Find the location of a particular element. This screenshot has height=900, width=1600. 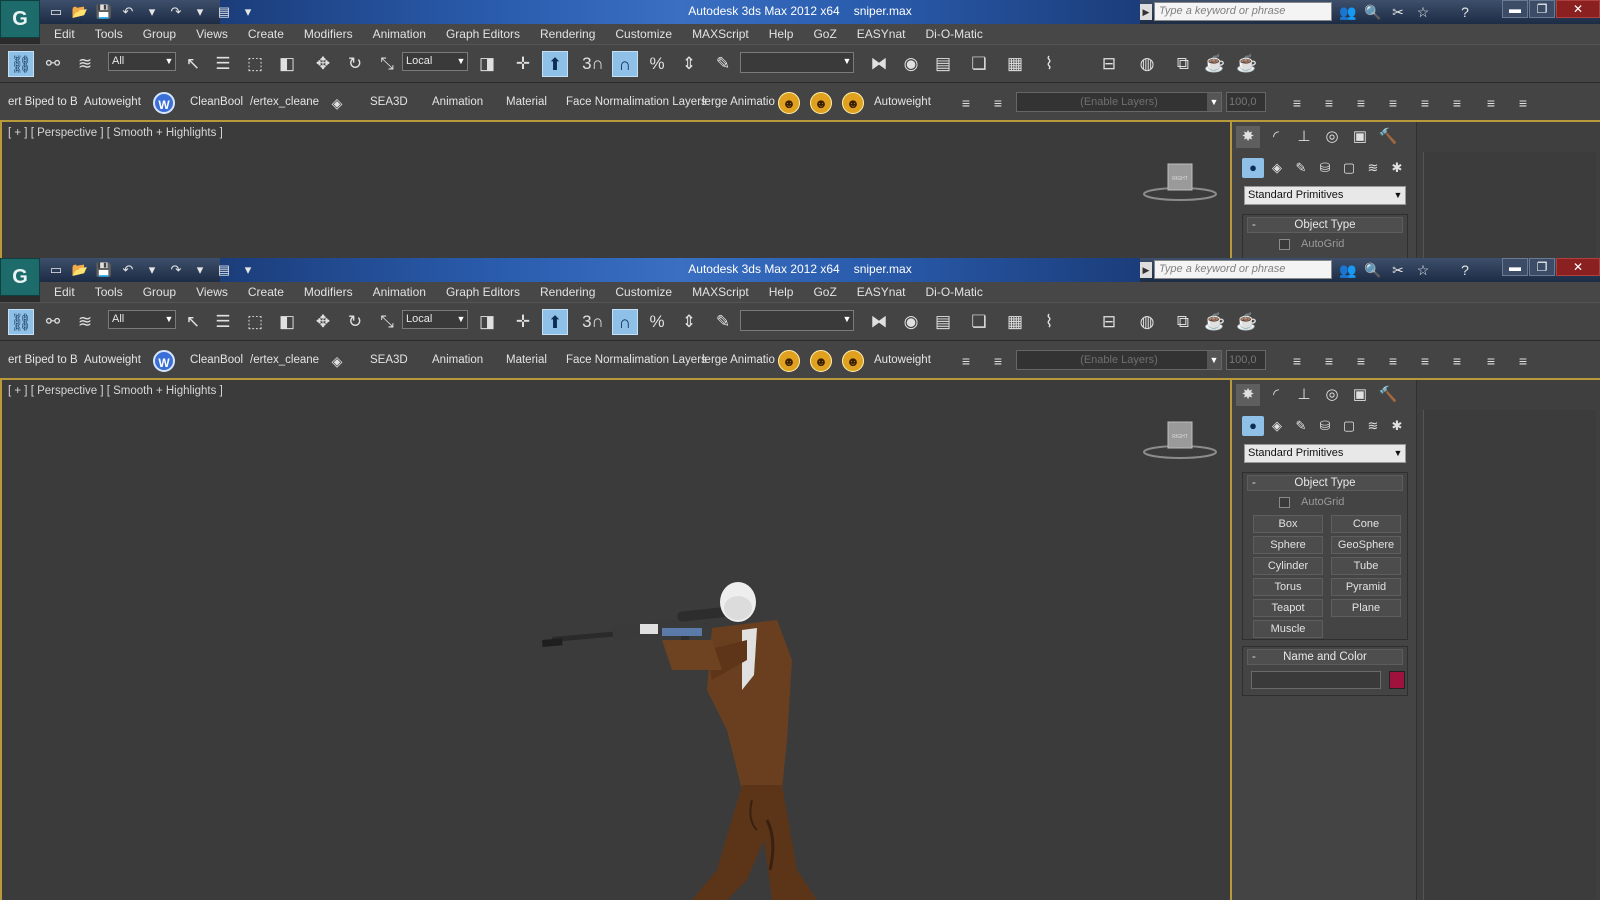

rectangular-selection-icon: ⬚ is located at coordinates (255, 322).